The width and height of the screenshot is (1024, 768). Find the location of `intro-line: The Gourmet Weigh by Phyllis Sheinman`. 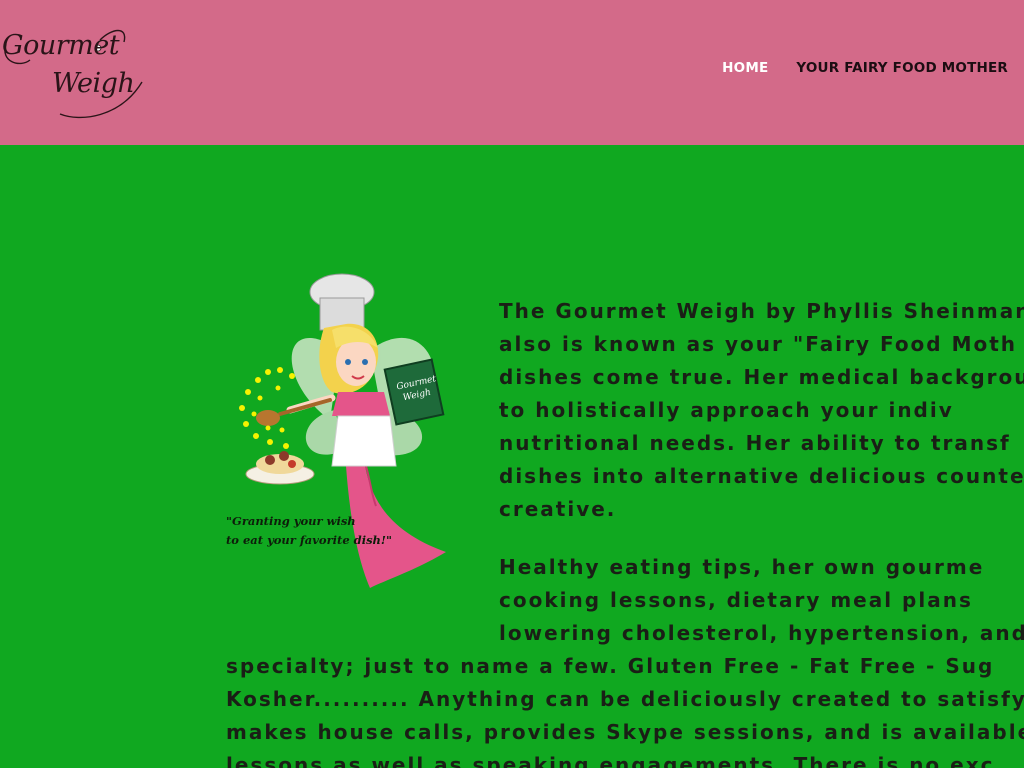

intro-line: The Gourmet Weigh by Phyllis Sheinman is located at coordinates (761, 311).